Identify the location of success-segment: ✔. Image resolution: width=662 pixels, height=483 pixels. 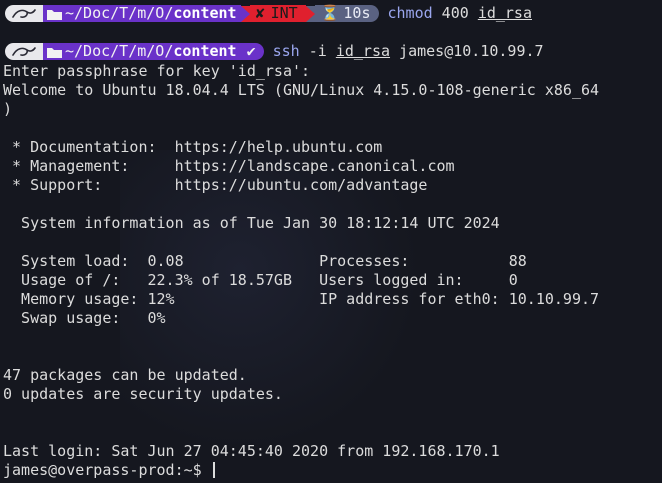
(252, 51).